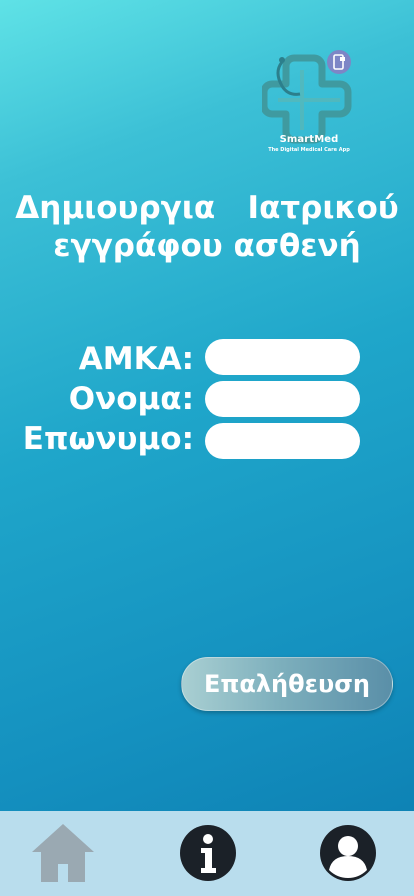  I want to click on verify-button: Επαλήθευση, so click(287, 684).